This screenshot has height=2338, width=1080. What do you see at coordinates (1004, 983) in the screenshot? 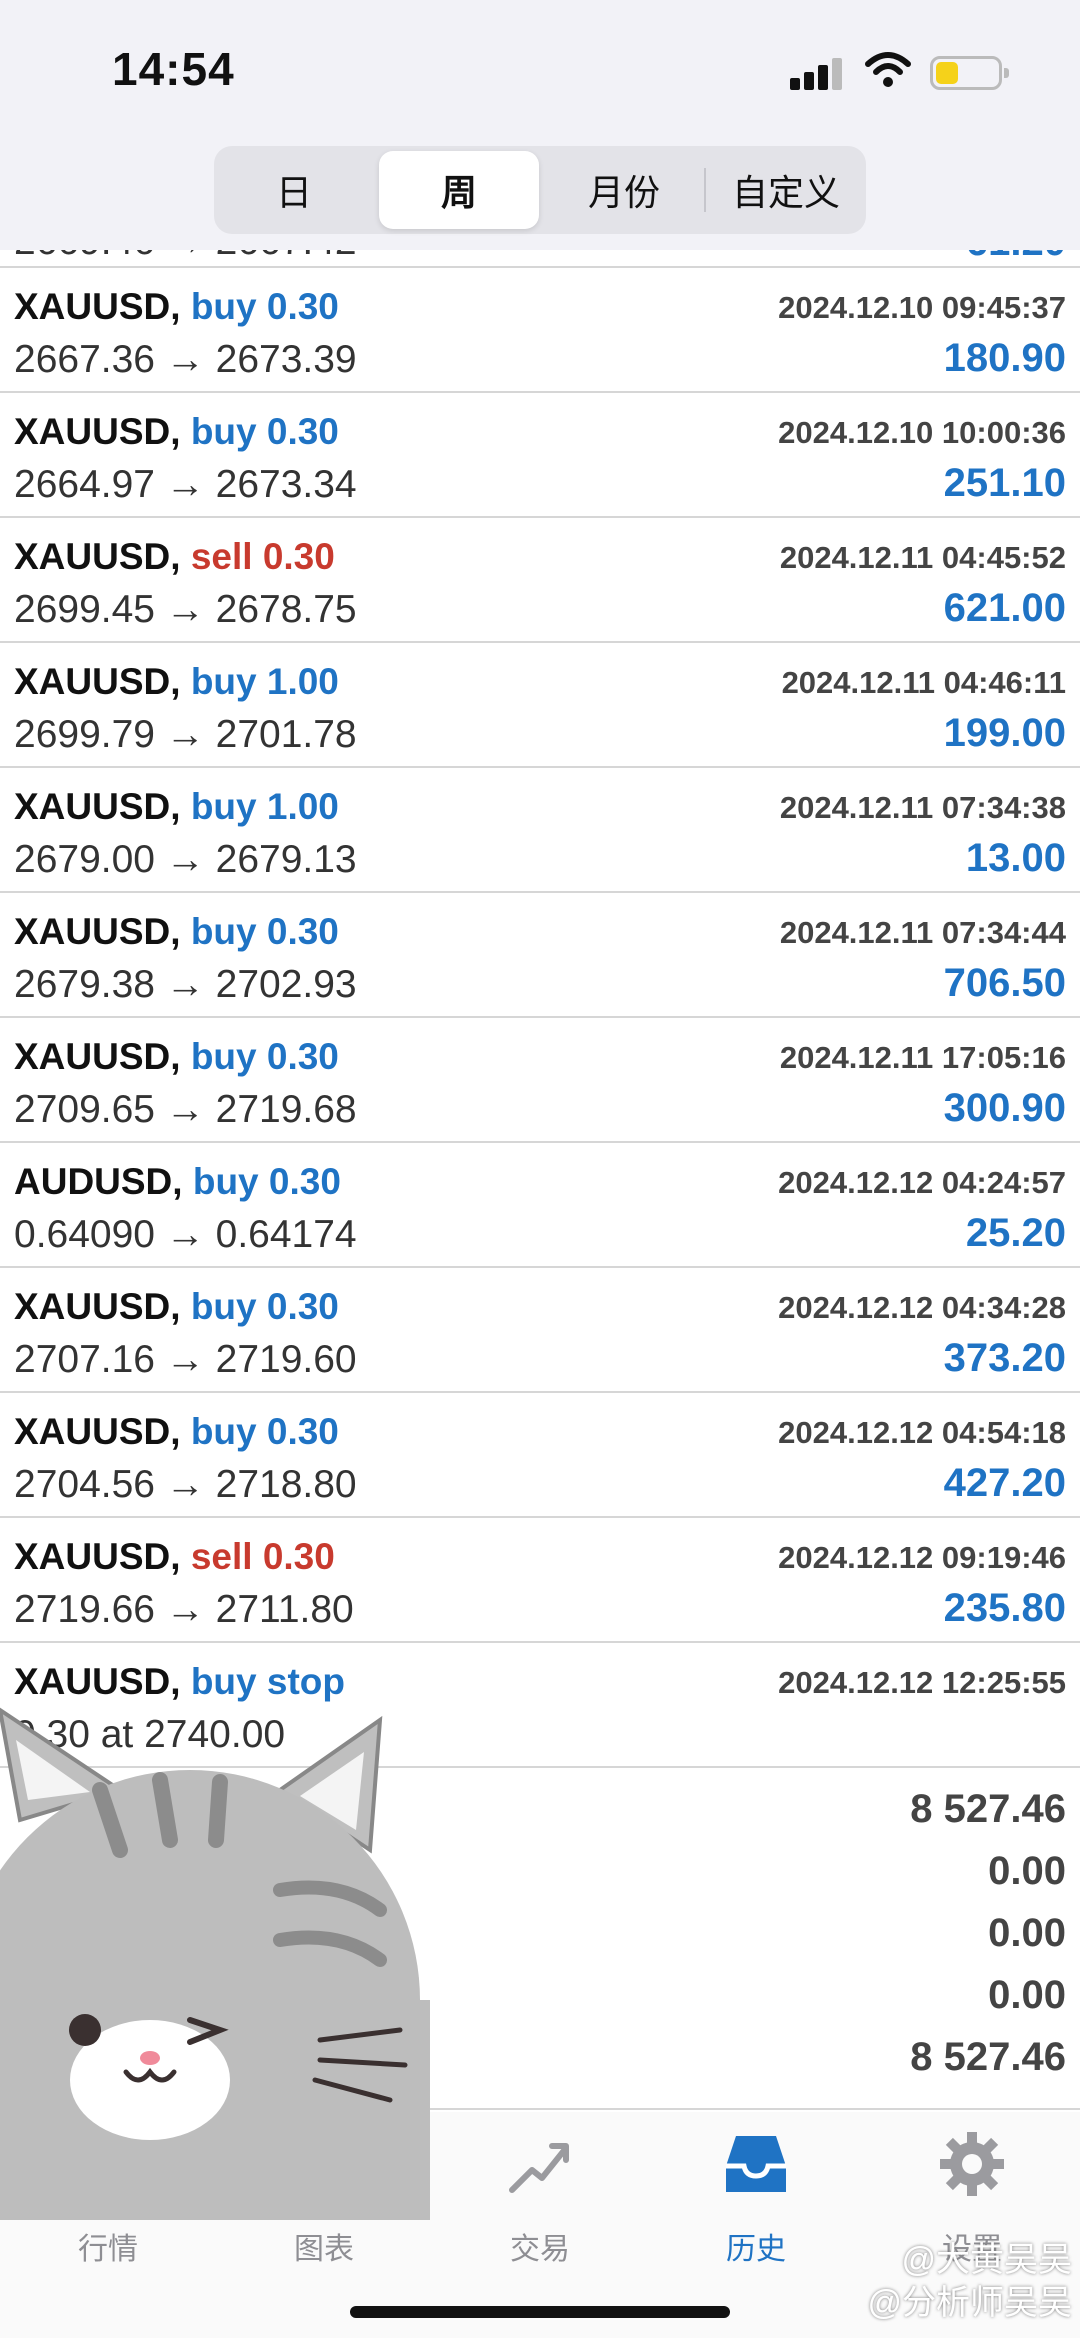
I see `trade-profit: 706.50` at bounding box center [1004, 983].